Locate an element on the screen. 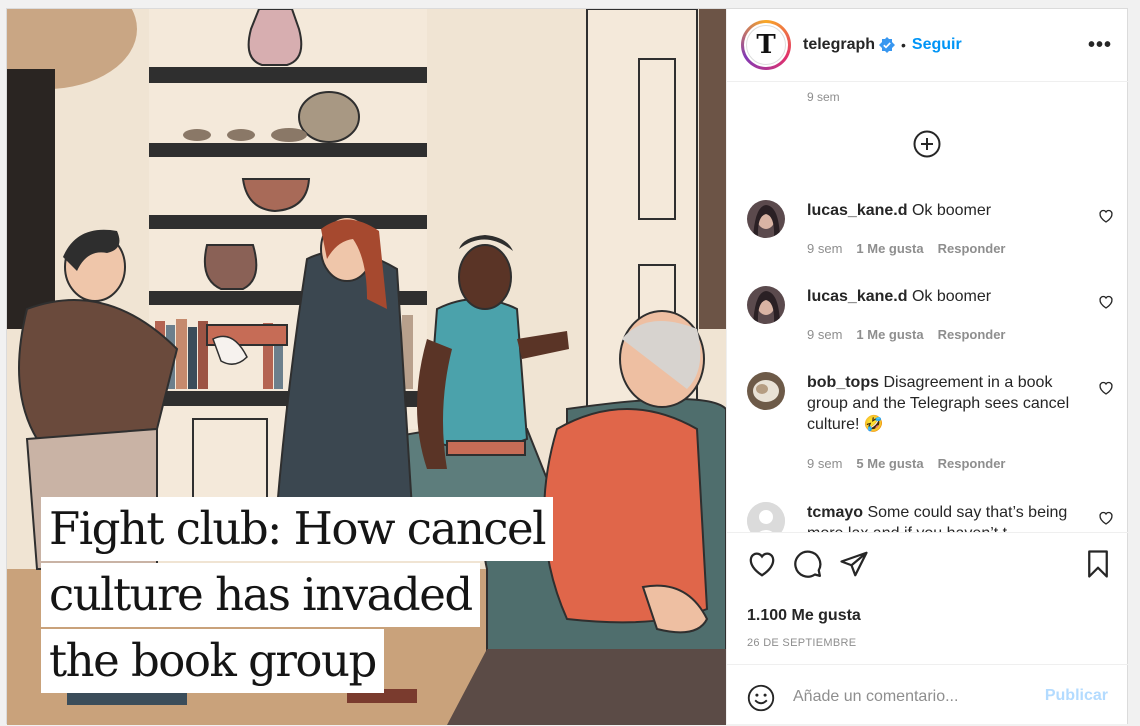  caption-timestamp: 9 sem is located at coordinates (823, 97).